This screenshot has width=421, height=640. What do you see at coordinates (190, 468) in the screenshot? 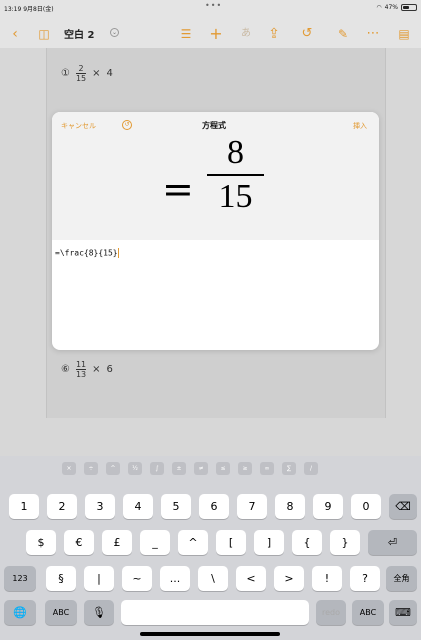
I see `math-symbol-strip: × ÷ ^ ½ ∫ ± ≠ ≤ ≥ ∞ ∑ /` at bounding box center [190, 468].